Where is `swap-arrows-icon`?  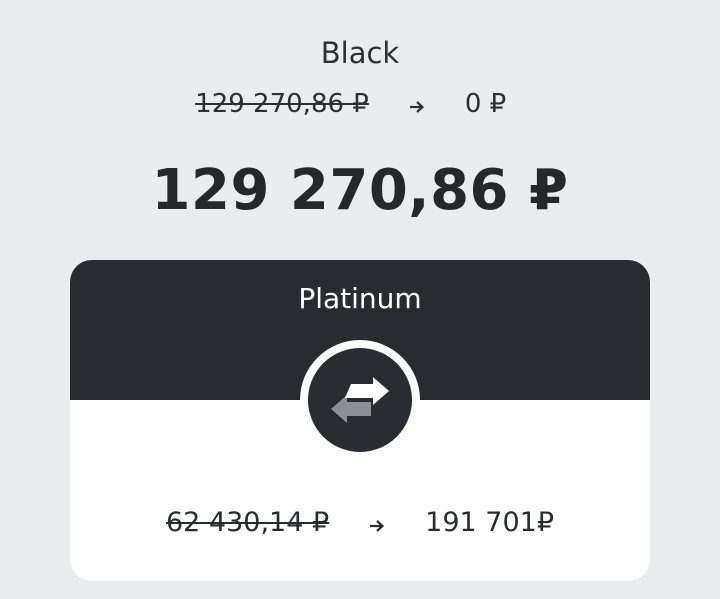
swap-arrows-icon is located at coordinates (360, 400).